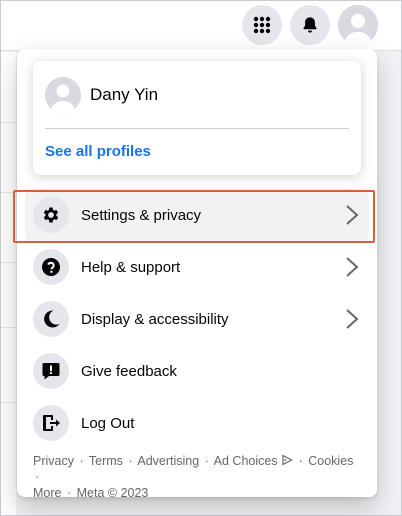  I want to click on menu-item-help-support: Help & support, so click(197, 267).